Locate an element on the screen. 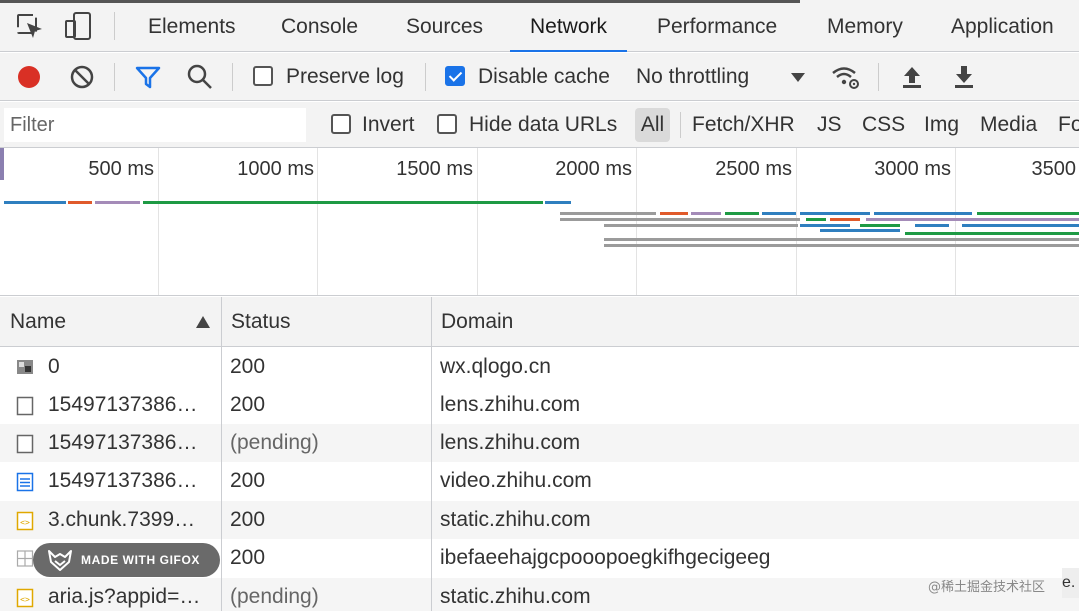 The width and height of the screenshot is (1079, 611). timeline-tick-label: 1000 ms is located at coordinates (275, 169).